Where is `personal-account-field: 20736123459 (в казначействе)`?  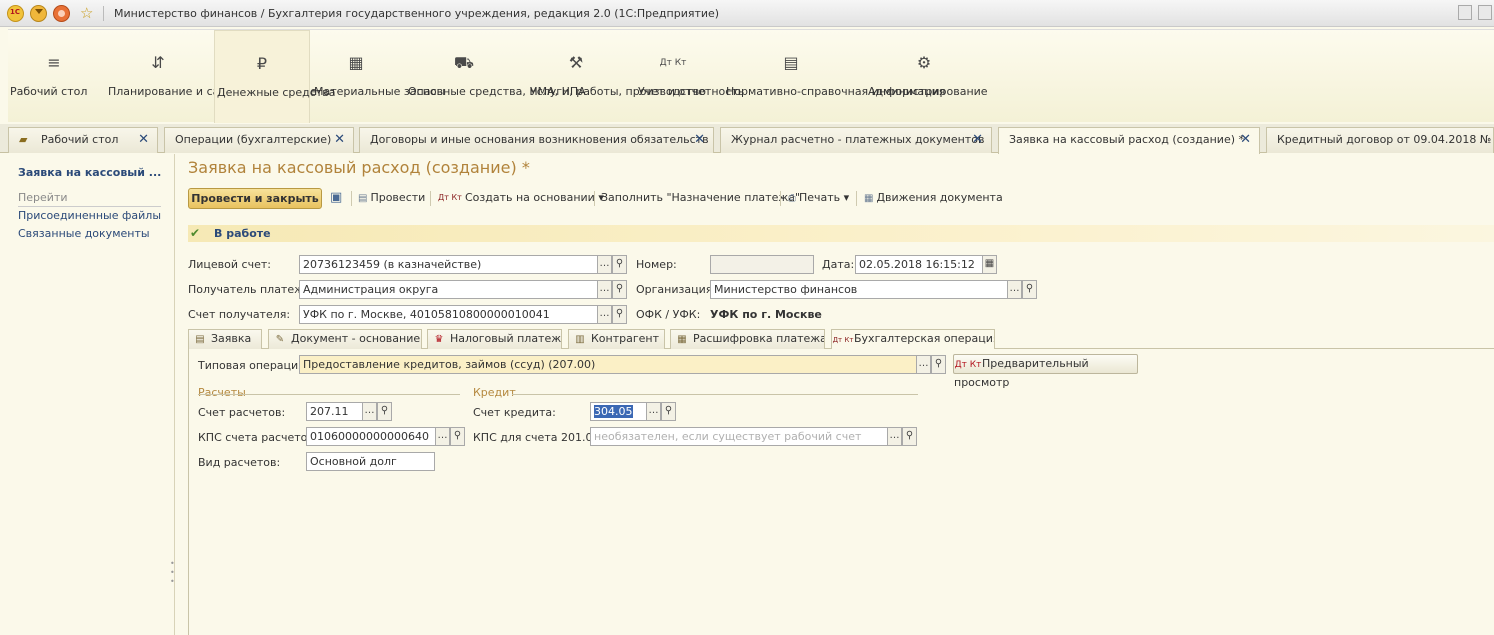
personal-account-field: 20736123459 (в казначействе) is located at coordinates (448, 264).